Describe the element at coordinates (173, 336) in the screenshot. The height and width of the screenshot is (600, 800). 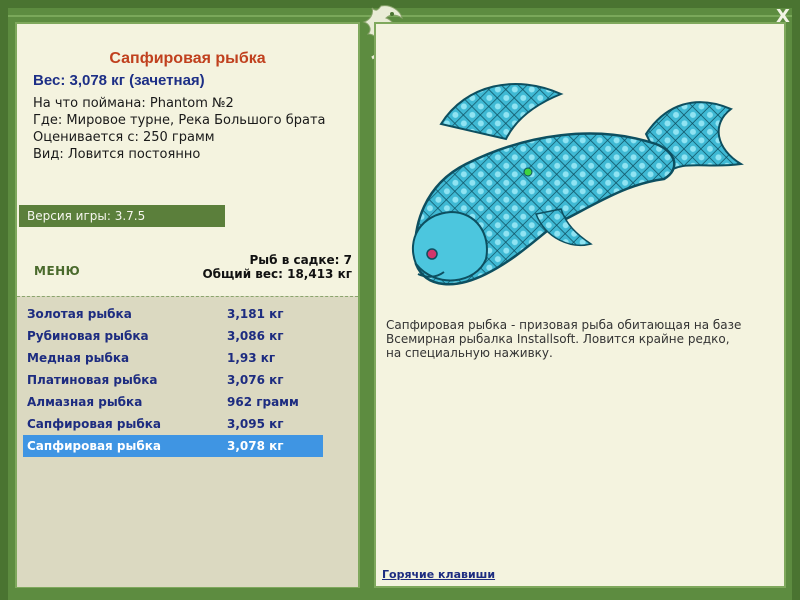
I see `list-item: Рубиновая рыбка 3,086 кг` at that location.